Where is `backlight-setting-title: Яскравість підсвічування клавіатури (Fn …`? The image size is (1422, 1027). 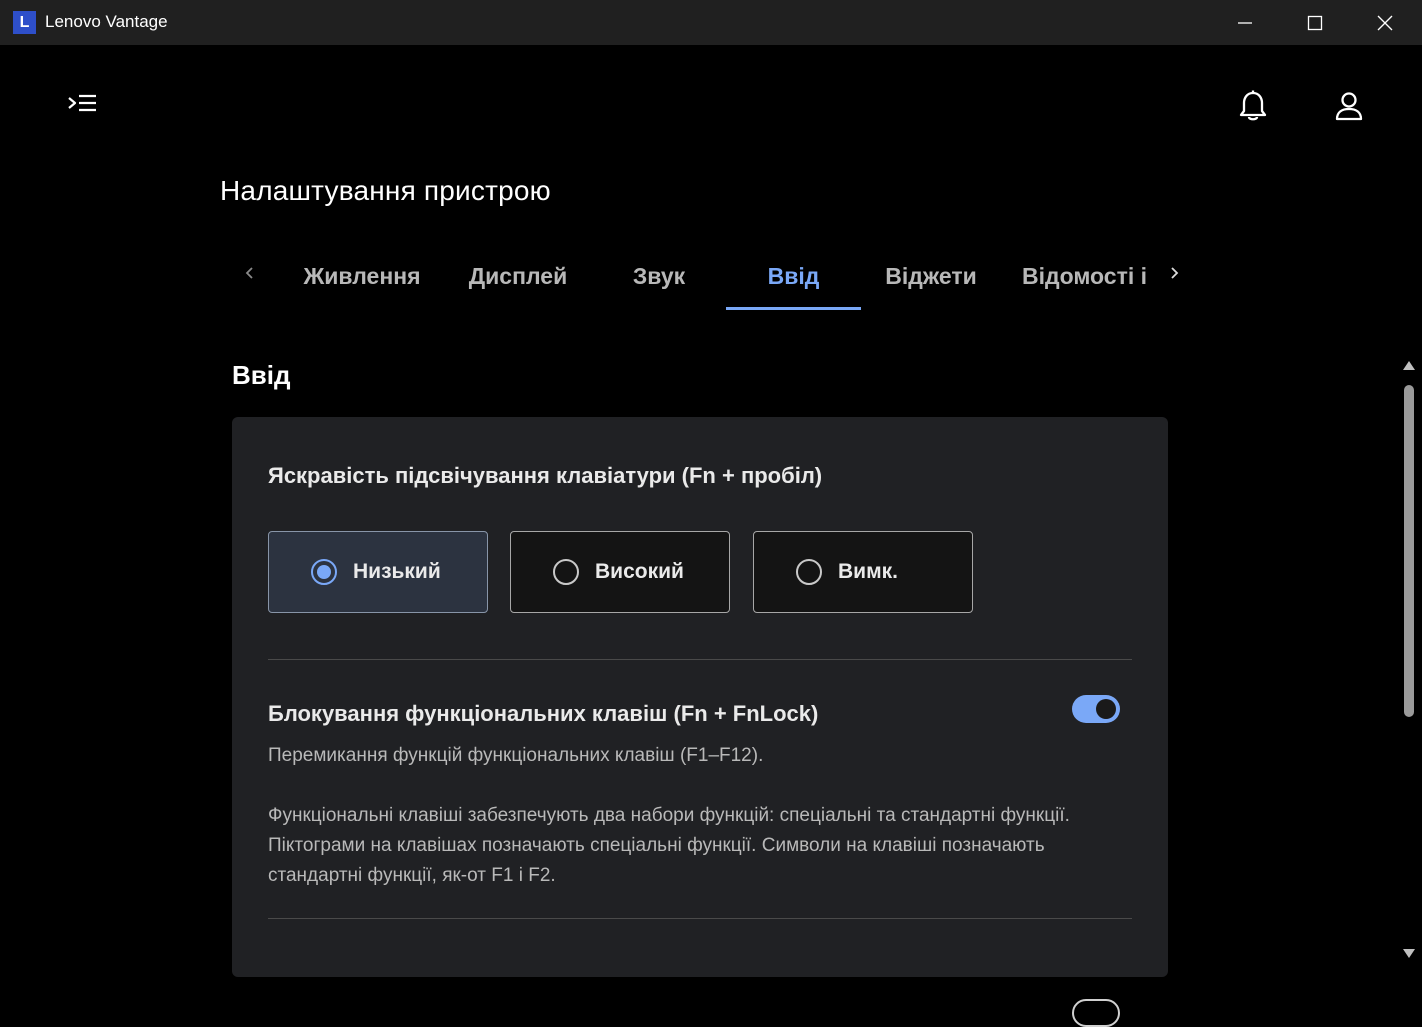
backlight-setting-title: Яскравість підсвічування клавіатури (Fn … is located at coordinates (545, 475).